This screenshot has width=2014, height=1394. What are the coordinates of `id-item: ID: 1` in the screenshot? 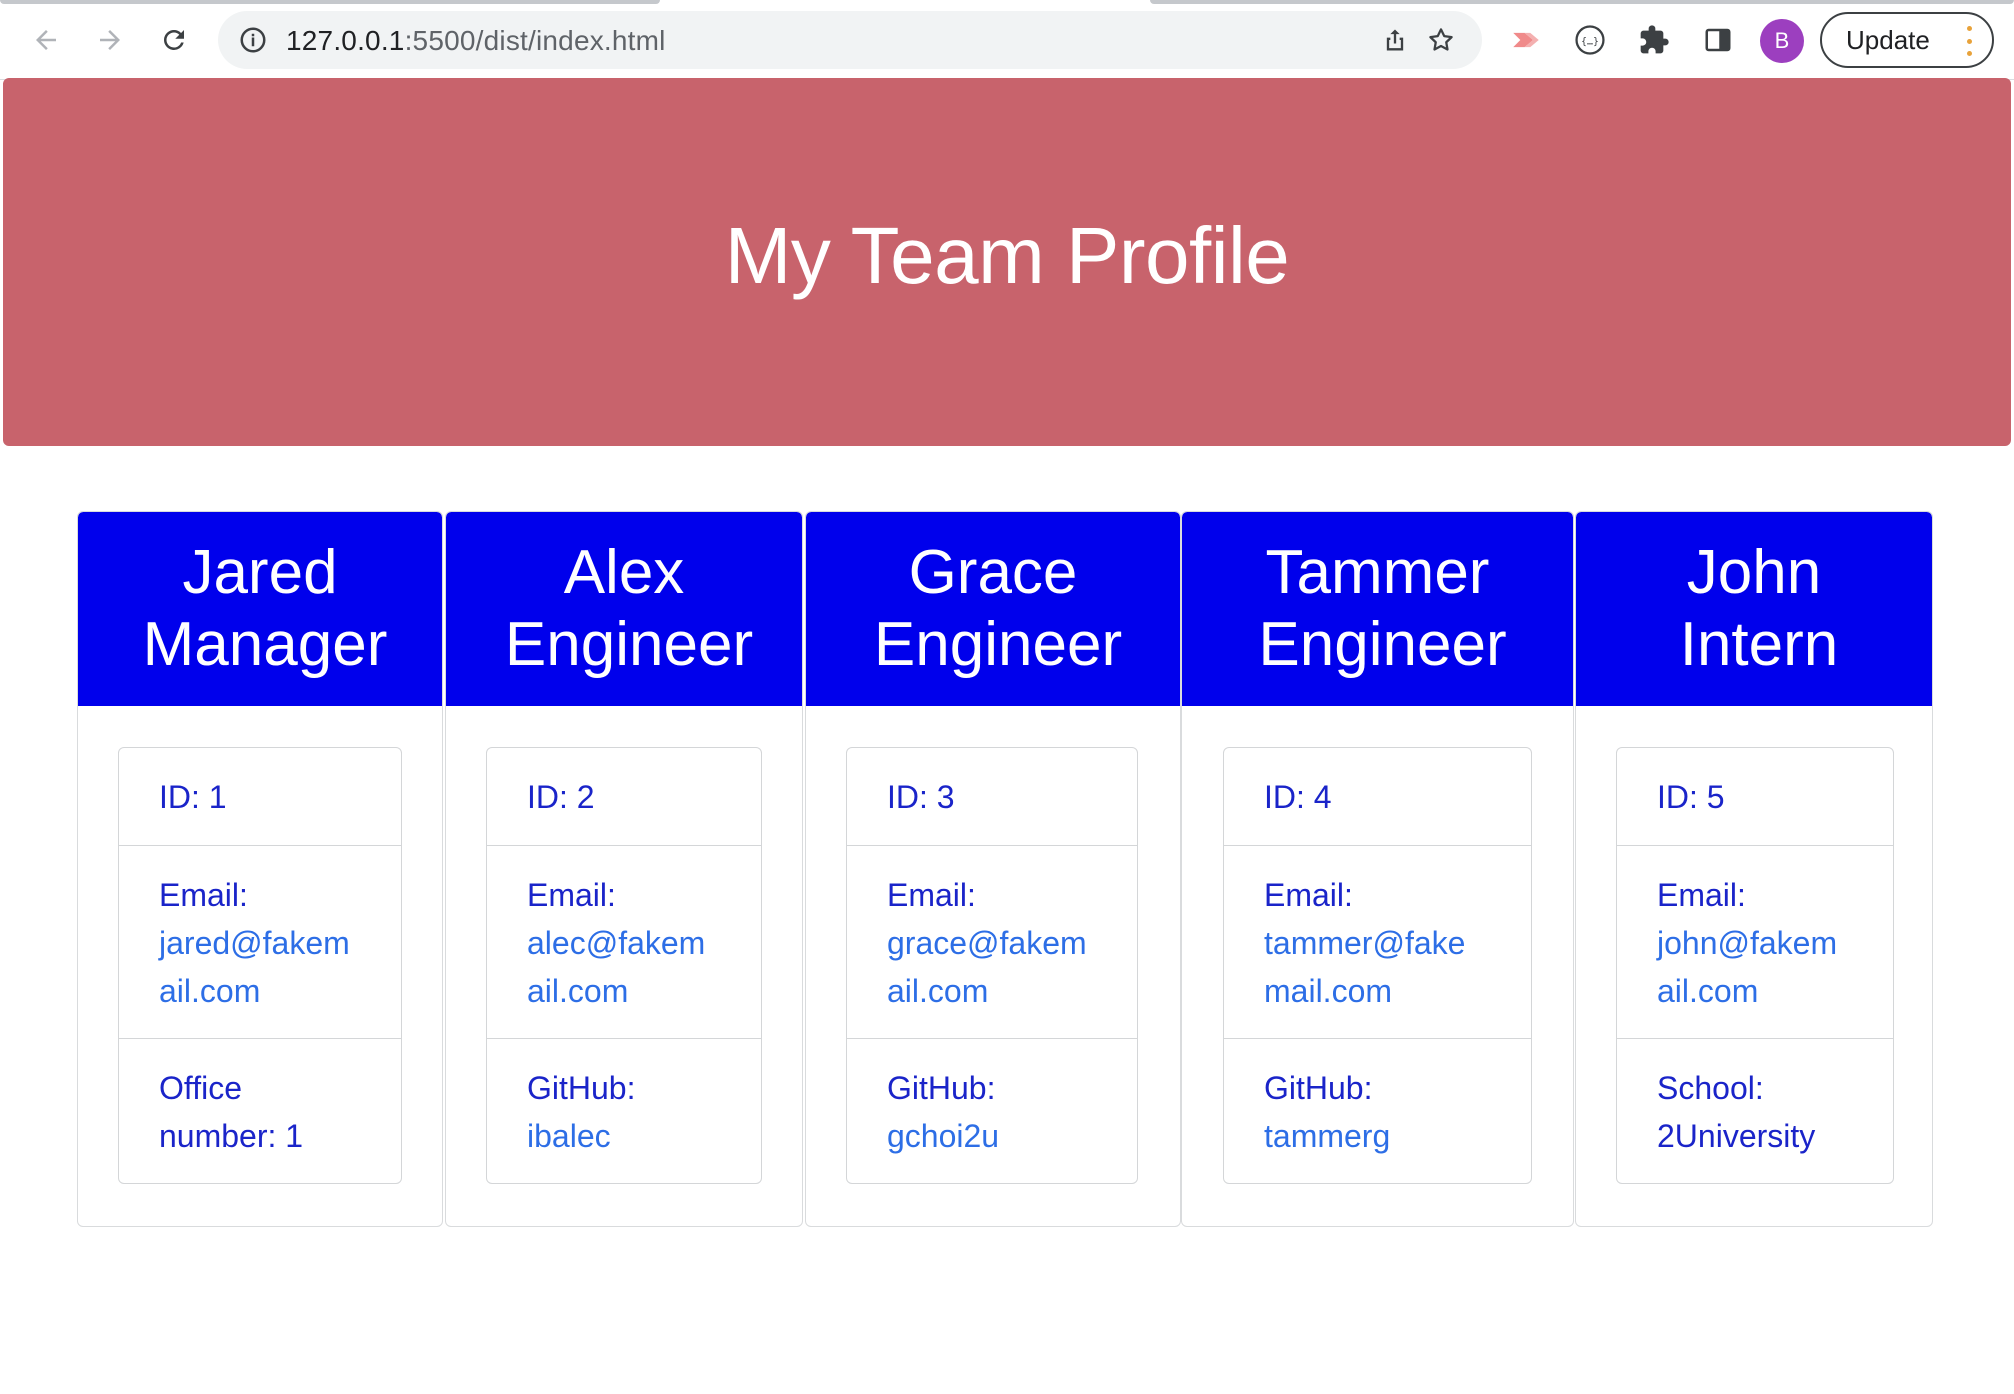 It's located at (260, 797).